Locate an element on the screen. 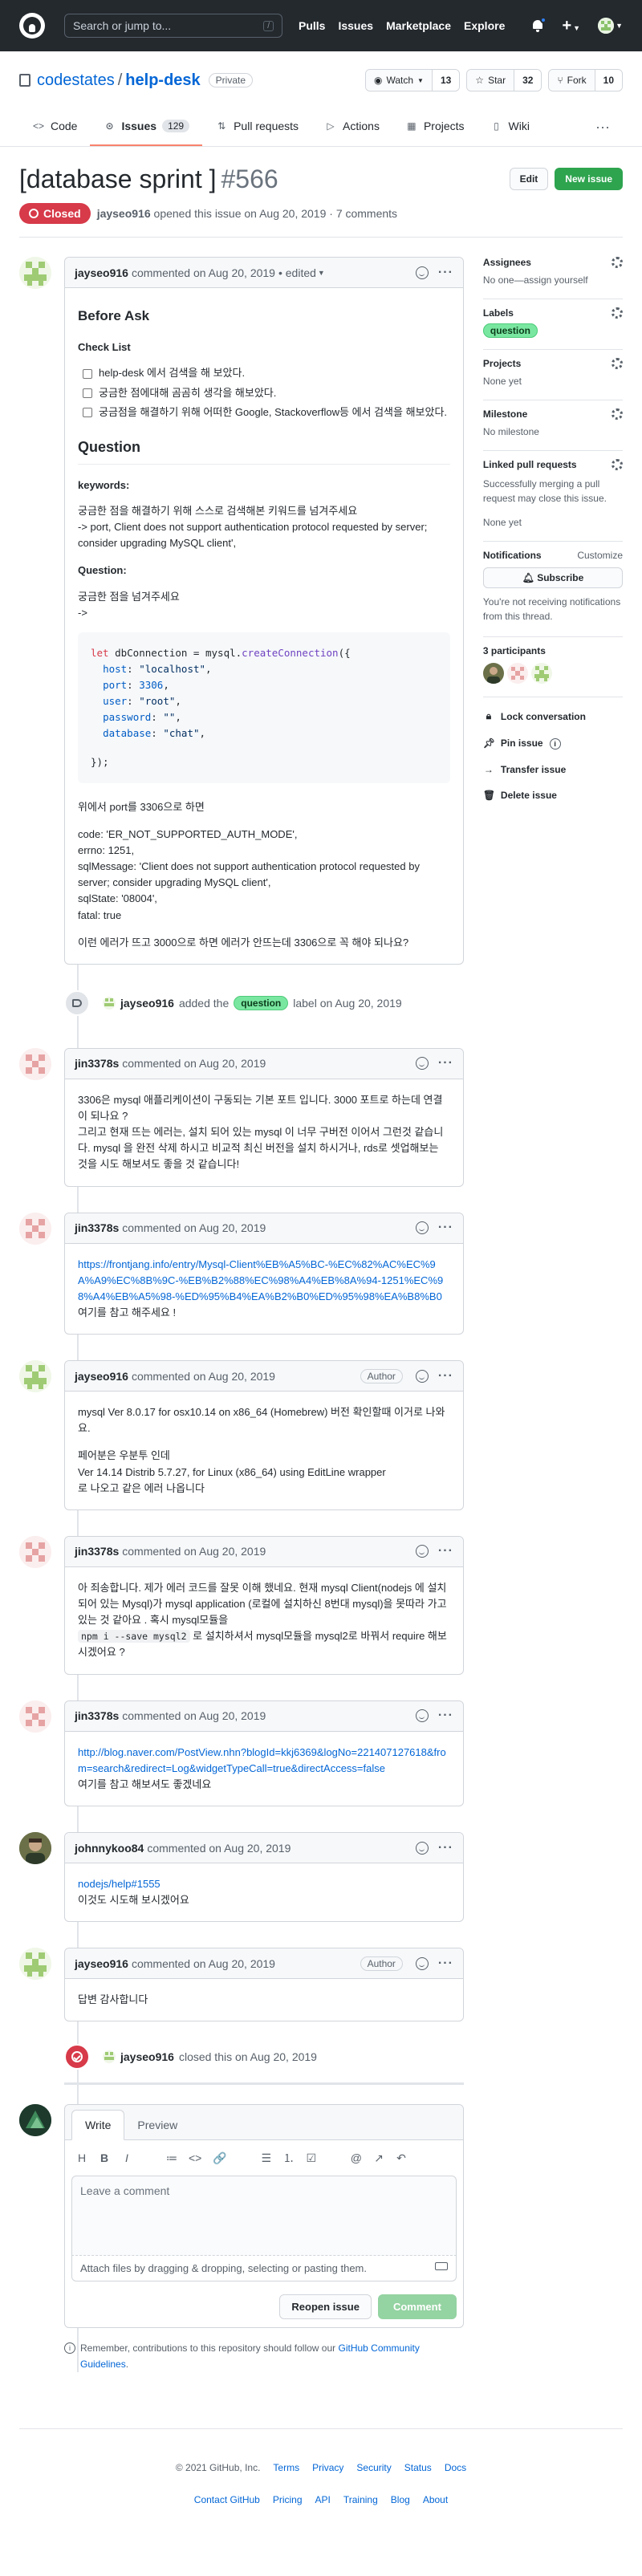  nav-explore: Explore is located at coordinates (484, 26).